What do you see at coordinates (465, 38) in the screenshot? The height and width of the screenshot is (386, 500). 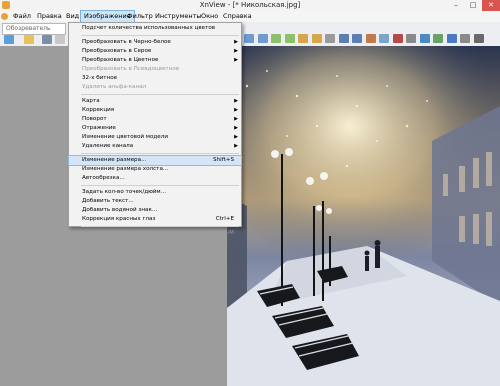 I see `settings-icon` at bounding box center [465, 38].